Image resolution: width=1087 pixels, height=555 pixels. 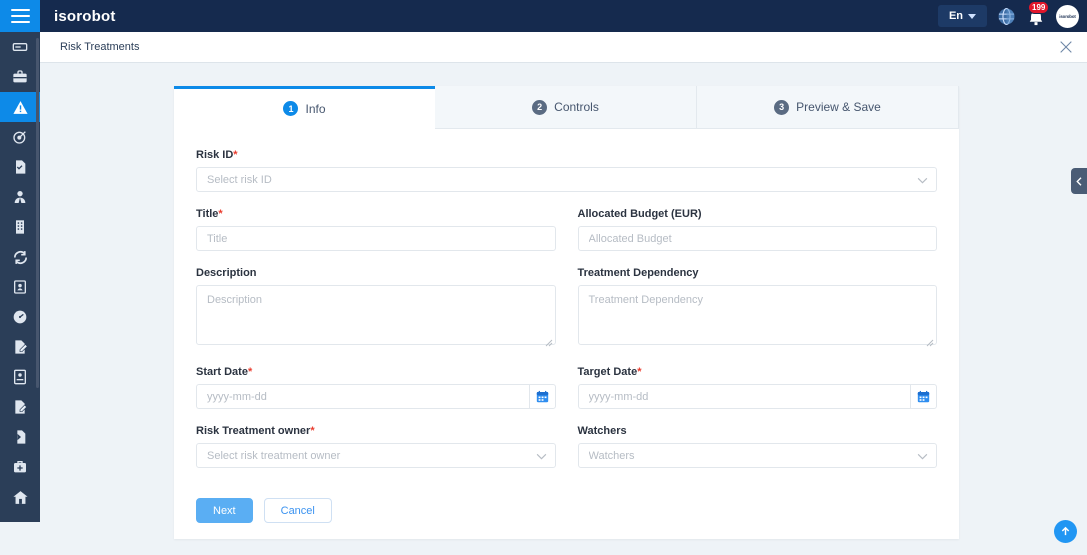 What do you see at coordinates (566, 454) in the screenshot?
I see `row-owner-watchers: Risk Treatment owner* Watchers` at bounding box center [566, 454].